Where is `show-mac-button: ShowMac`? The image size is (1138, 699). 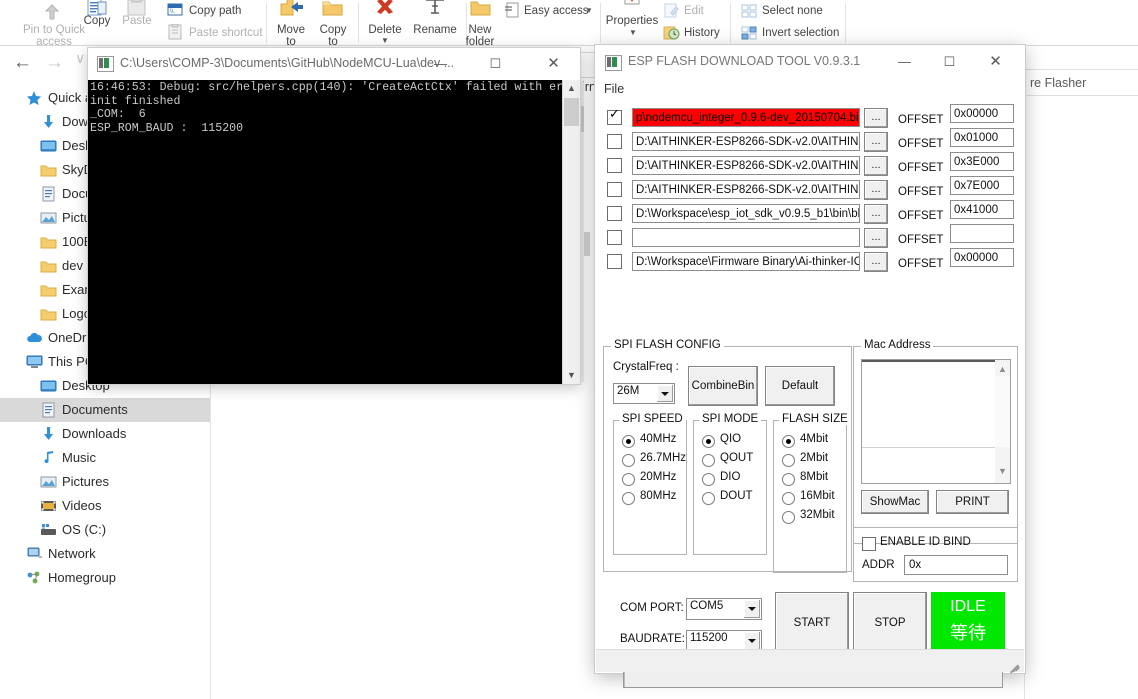 show-mac-button: ShowMac is located at coordinates (895, 502).